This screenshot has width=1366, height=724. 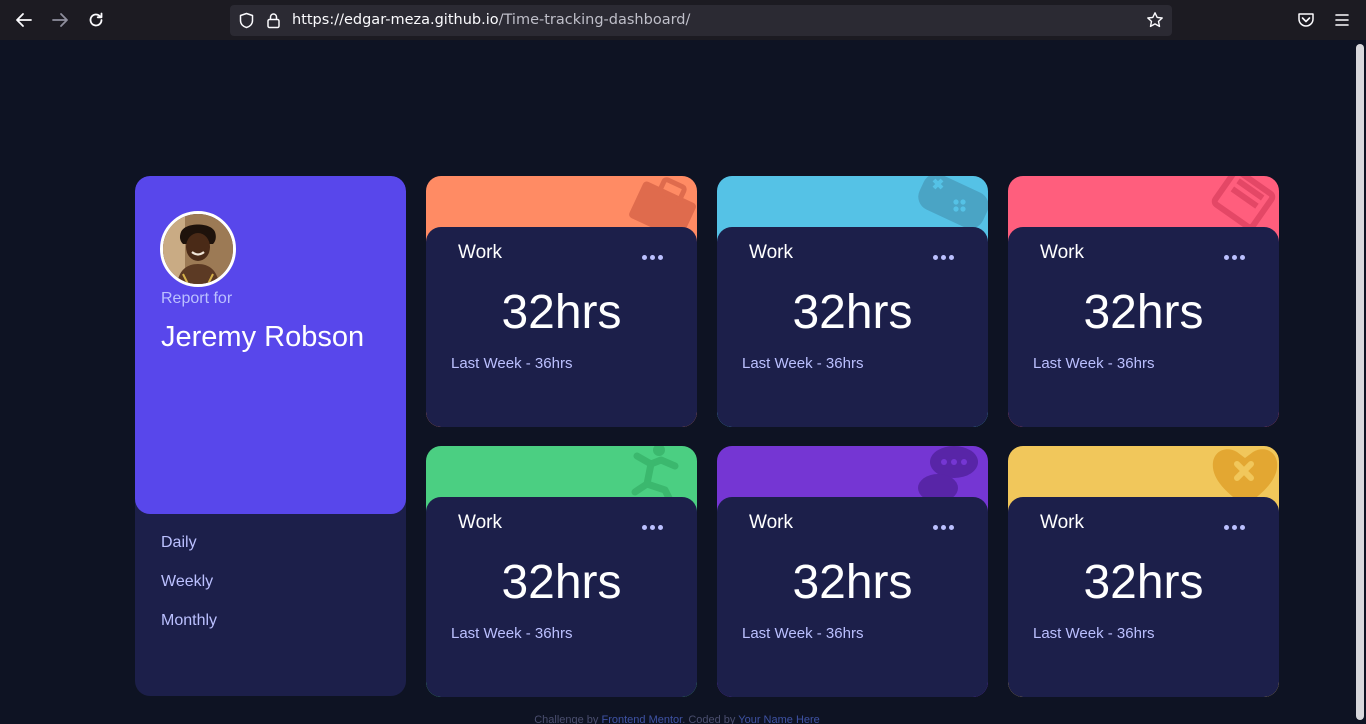 I want to click on forward-arrow-icon, so click(x=60, y=20).